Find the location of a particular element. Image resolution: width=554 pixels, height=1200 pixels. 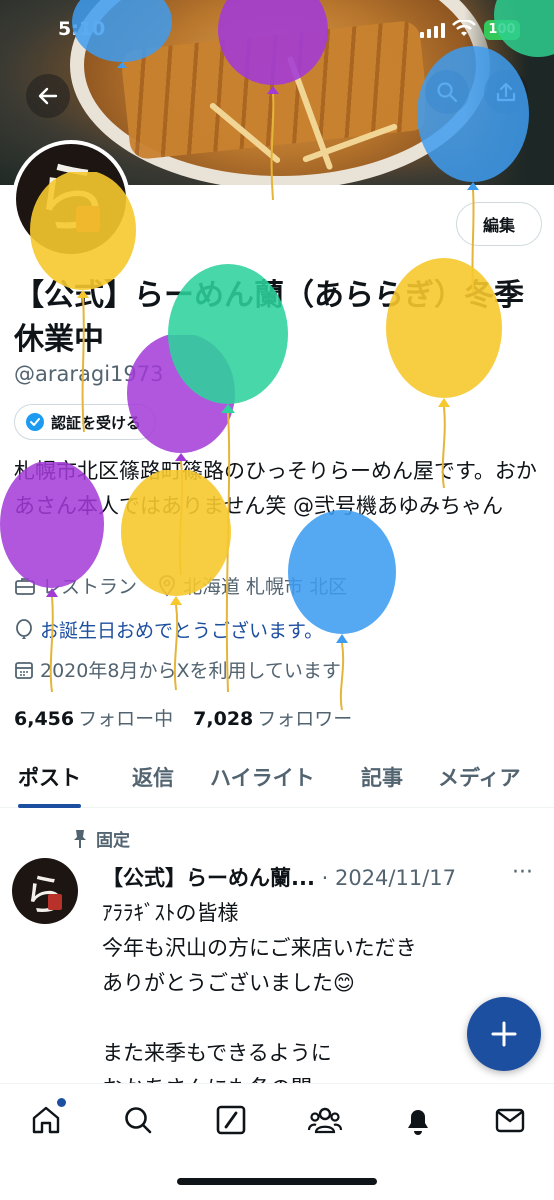

profile-avatar: ら is located at coordinates (71, 199).